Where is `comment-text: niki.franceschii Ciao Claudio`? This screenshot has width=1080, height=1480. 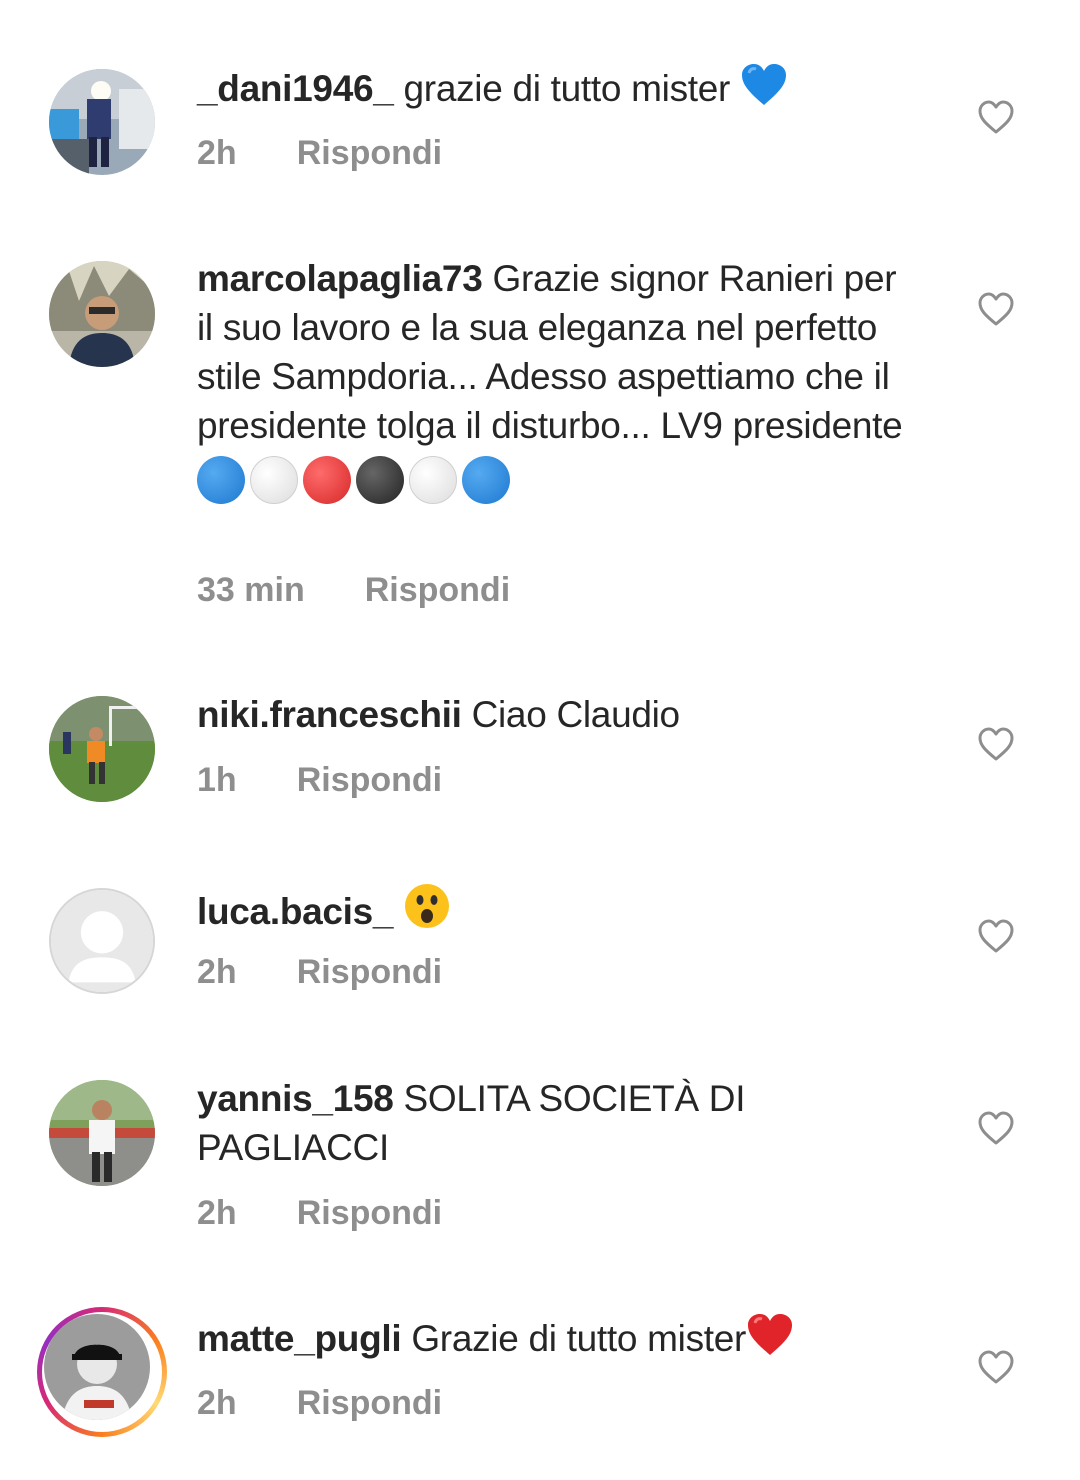
comment-text: niki.franceschii Ciao Claudio is located at coordinates (557, 714).